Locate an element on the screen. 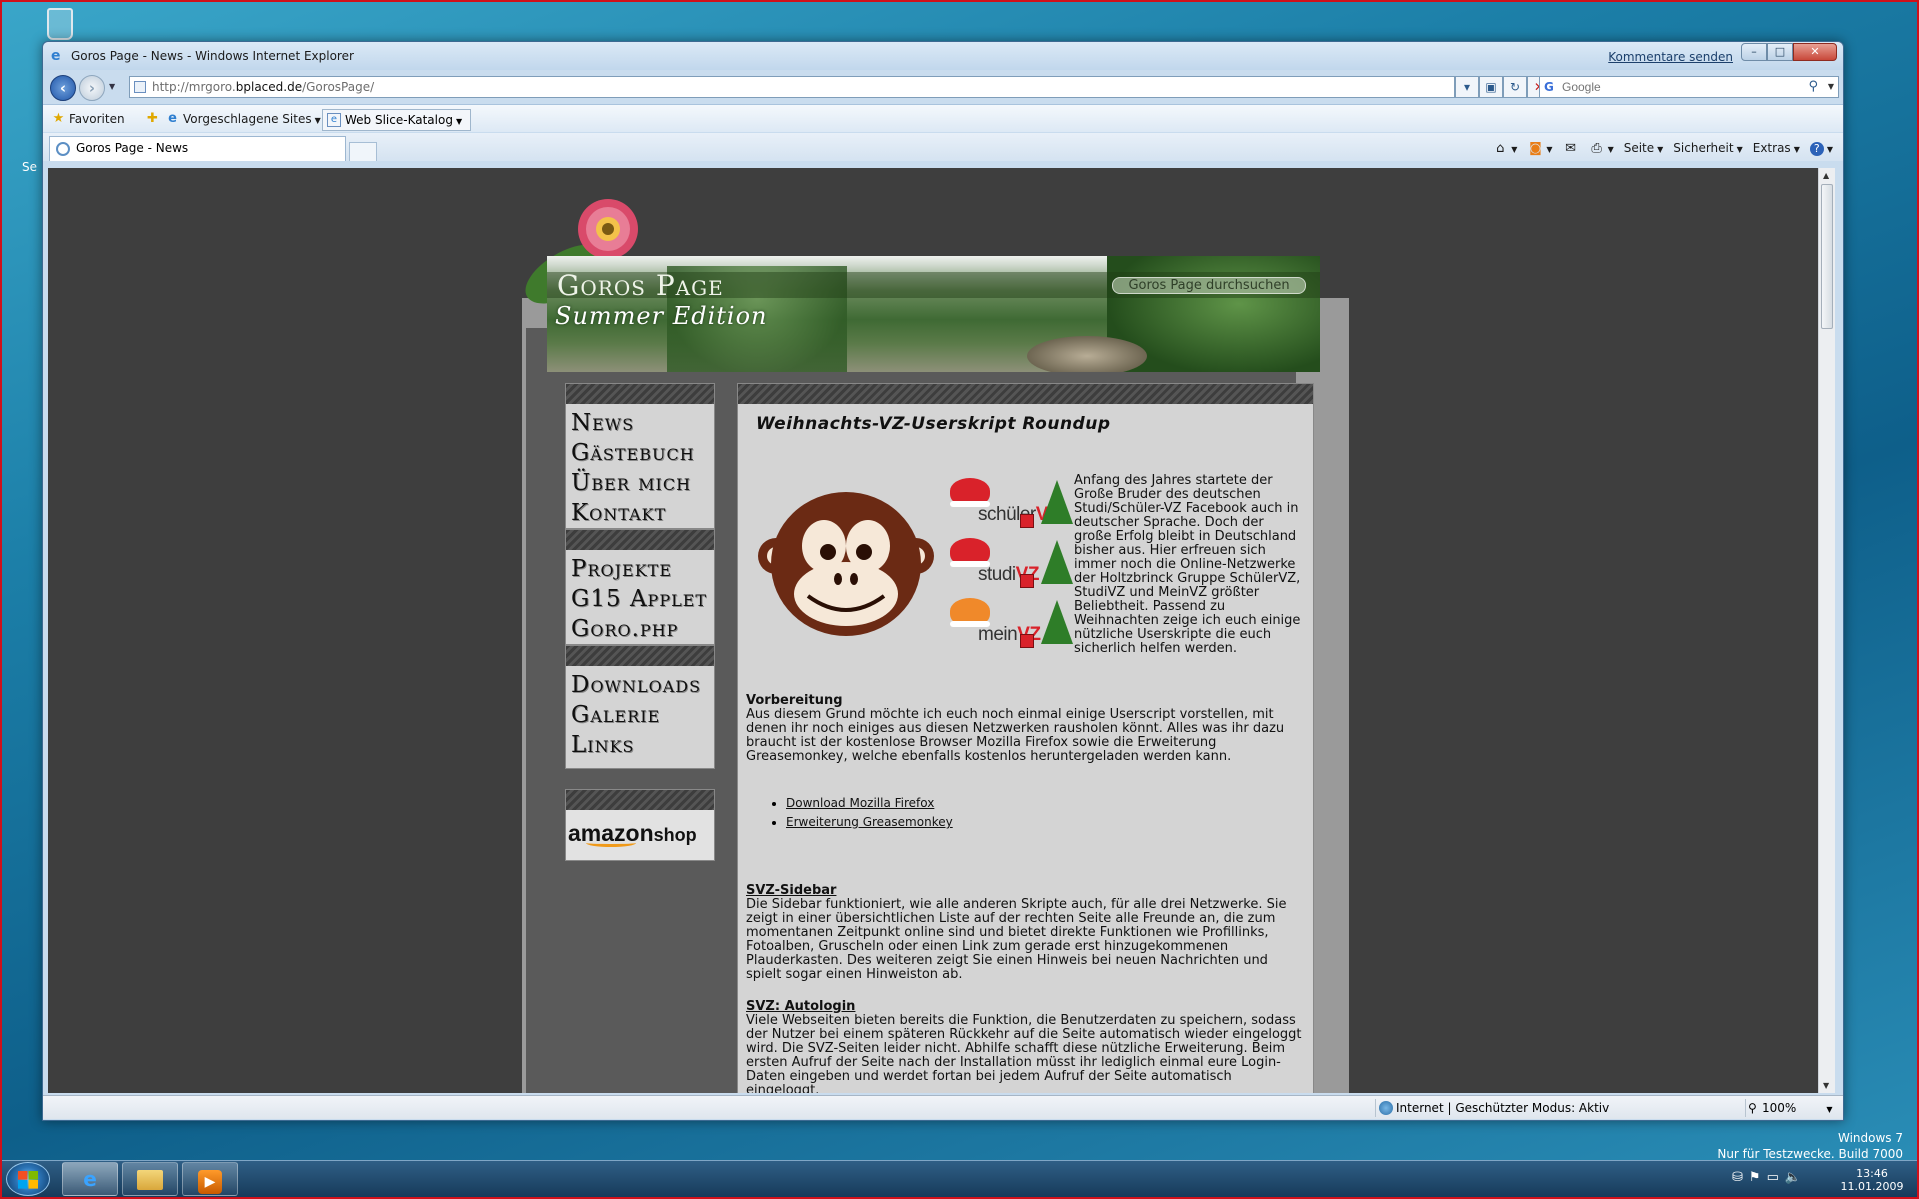 The image size is (1919, 1199). amazon-shop-banner: amazonshop is located at coordinates (640, 825).